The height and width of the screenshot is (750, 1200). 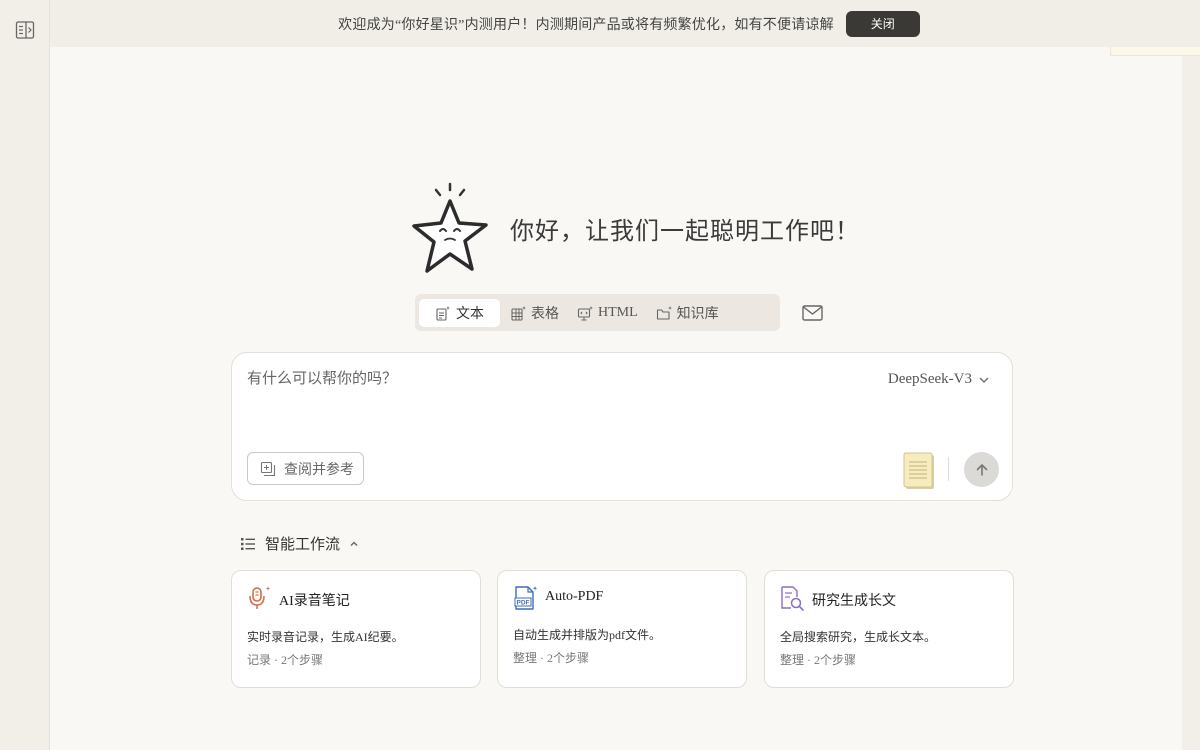 I want to click on tab-html: HTML, so click(x=607, y=313).